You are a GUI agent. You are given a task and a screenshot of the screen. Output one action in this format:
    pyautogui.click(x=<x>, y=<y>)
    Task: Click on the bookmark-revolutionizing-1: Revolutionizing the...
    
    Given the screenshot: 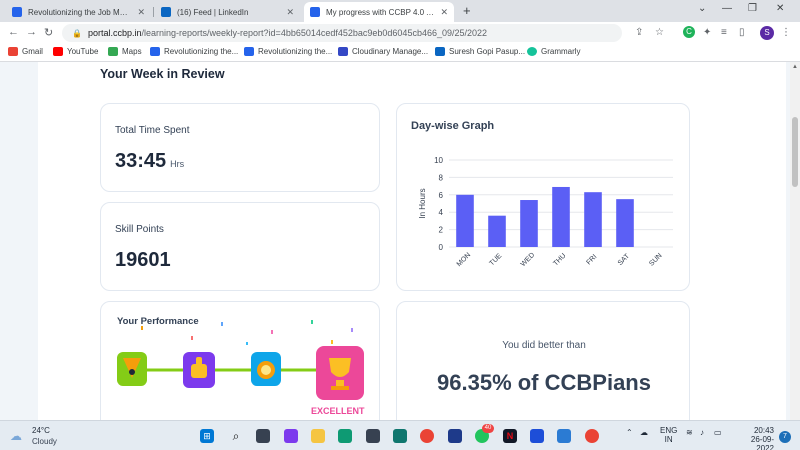 What is the action you would take?
    pyautogui.click(x=194, y=51)
    